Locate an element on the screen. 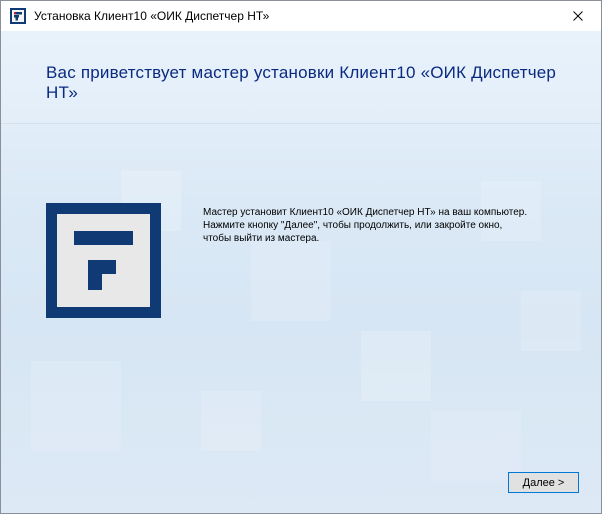 This screenshot has width=602, height=514. title-bar: Установка Клиент10 «ОИК Диспетчер НТ» is located at coordinates (301, 16).